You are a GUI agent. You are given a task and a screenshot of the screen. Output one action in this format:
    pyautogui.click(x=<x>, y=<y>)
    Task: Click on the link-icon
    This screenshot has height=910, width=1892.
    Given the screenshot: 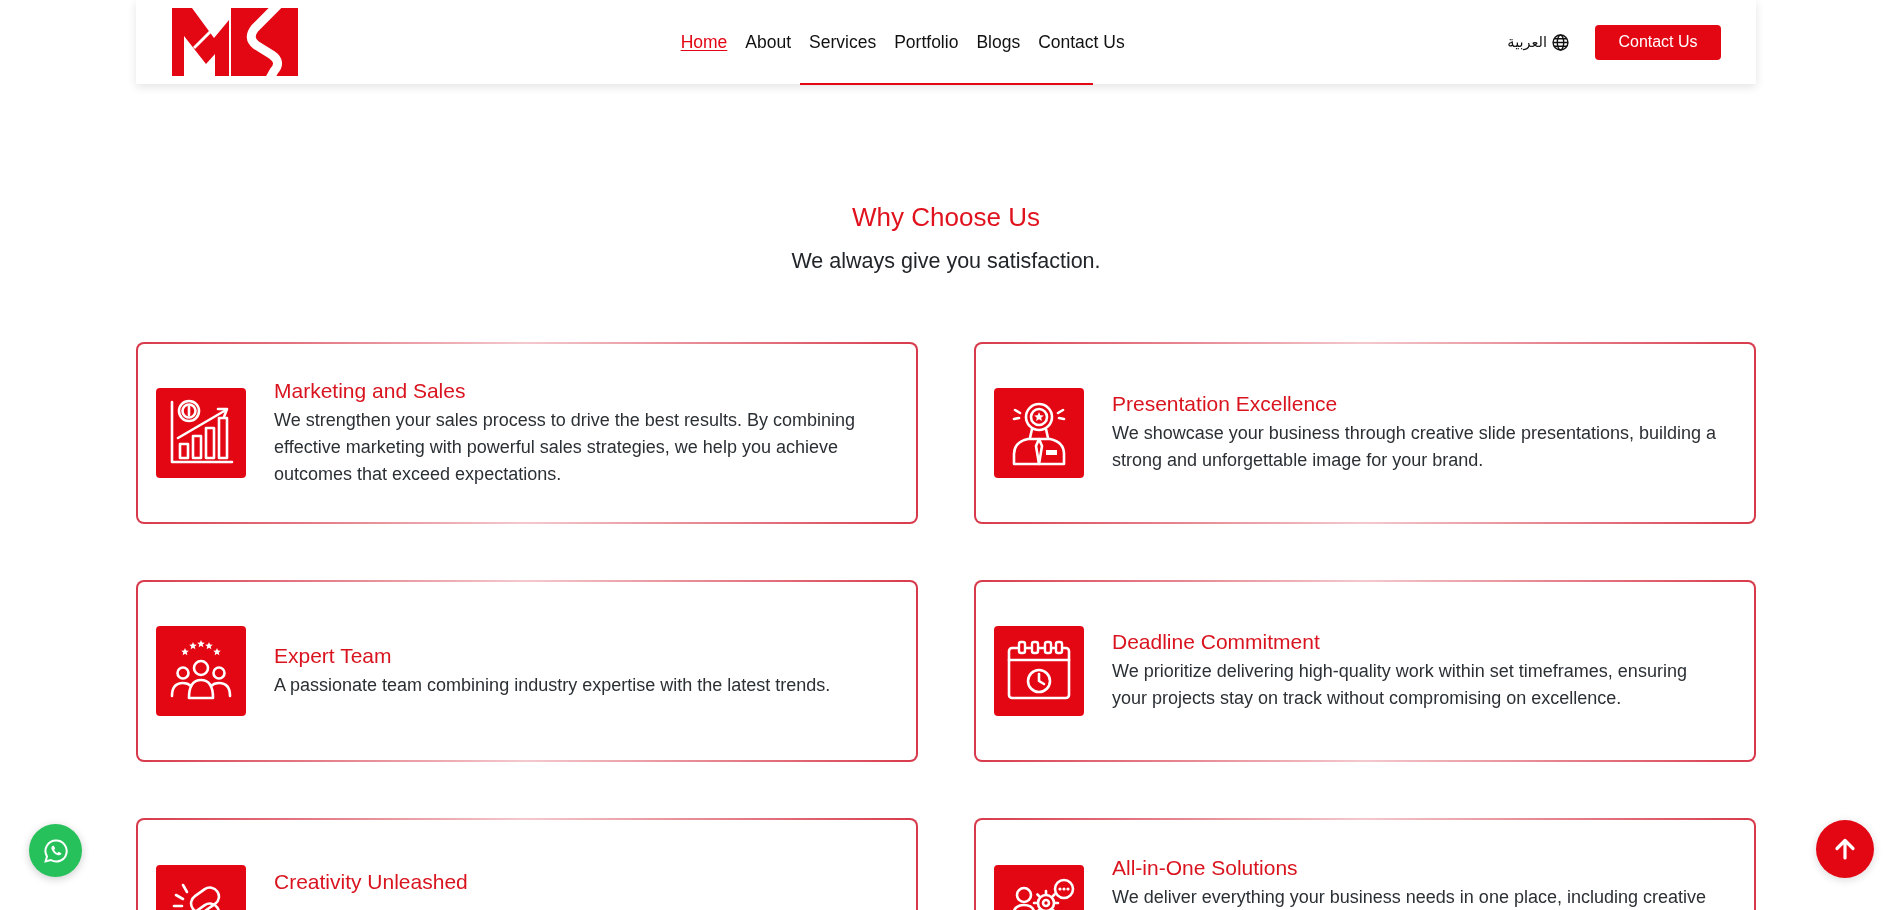 What is the action you would take?
    pyautogui.click(x=201, y=887)
    